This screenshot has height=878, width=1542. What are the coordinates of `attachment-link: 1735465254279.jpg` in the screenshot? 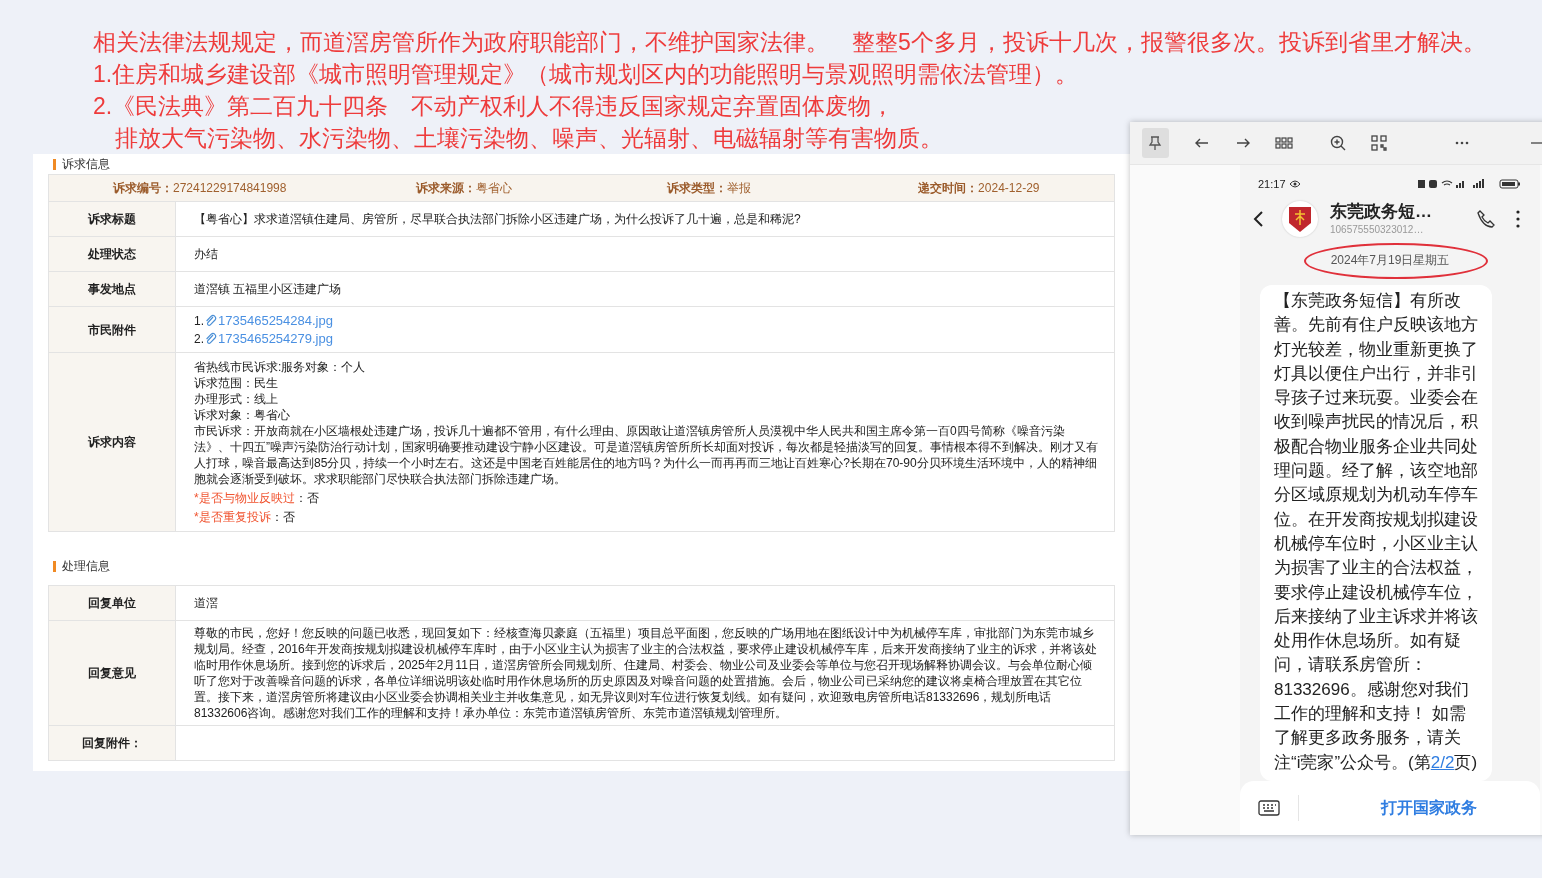 It's located at (275, 338).